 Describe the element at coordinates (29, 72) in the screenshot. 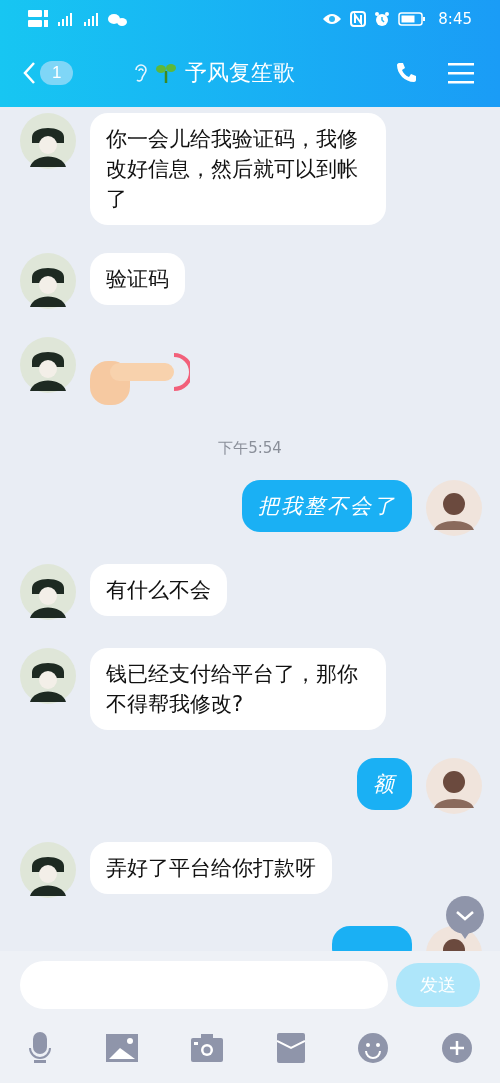

I see `chevron-left-icon` at that location.